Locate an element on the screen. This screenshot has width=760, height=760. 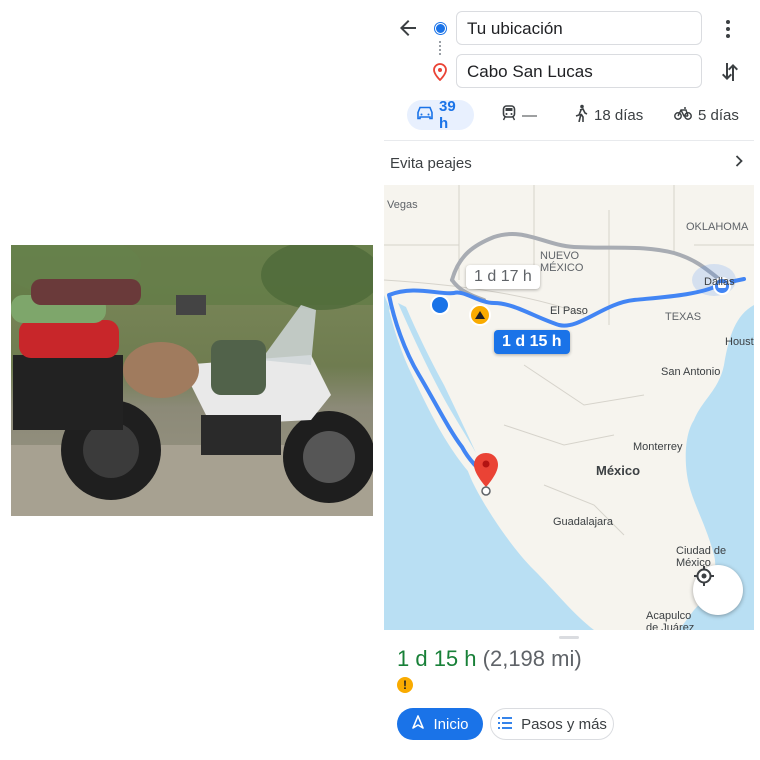
origin-field: Tu ubicación is located at coordinates (579, 28).